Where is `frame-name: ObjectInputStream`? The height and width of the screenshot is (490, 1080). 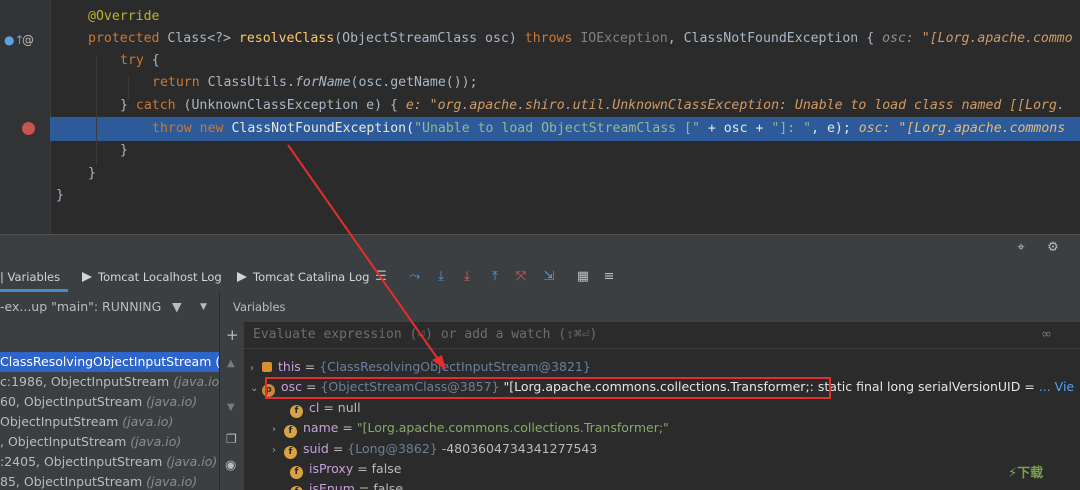
frame-name: ObjectInputStream is located at coordinates (61, 421).